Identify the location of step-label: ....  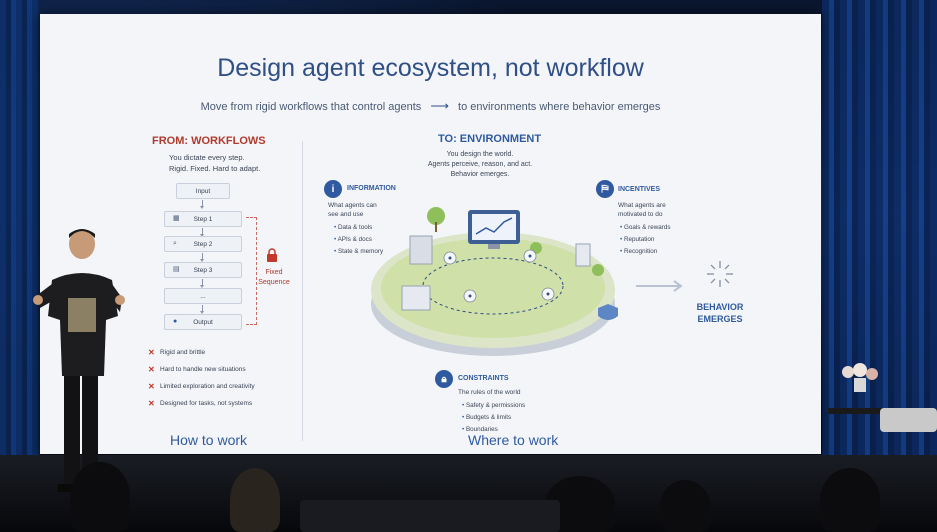
(203, 296).